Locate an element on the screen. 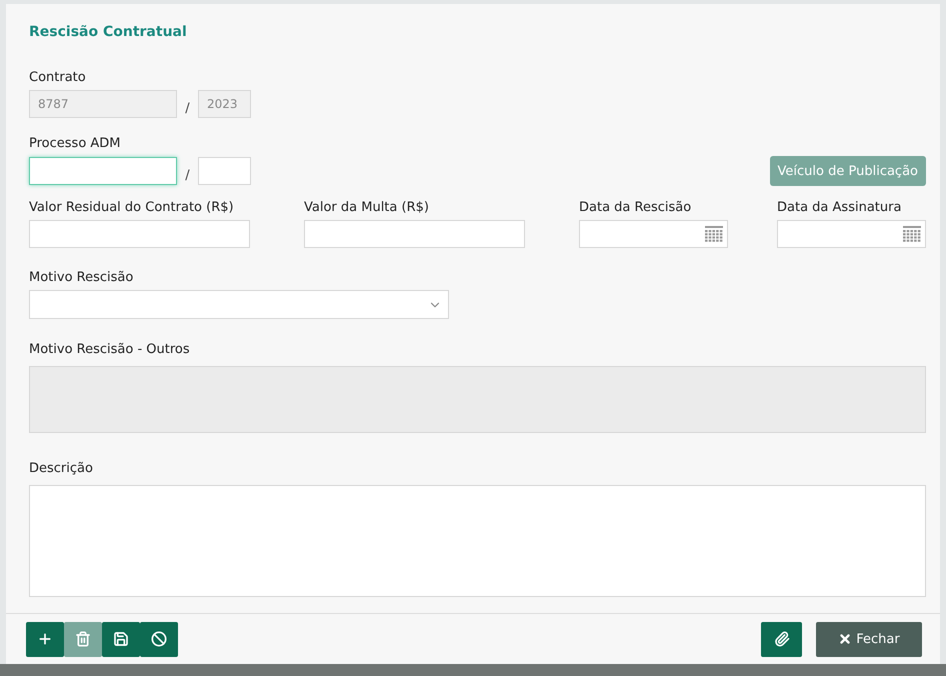 Image resolution: width=946 pixels, height=676 pixels. paperclip-icon is located at coordinates (782, 639).